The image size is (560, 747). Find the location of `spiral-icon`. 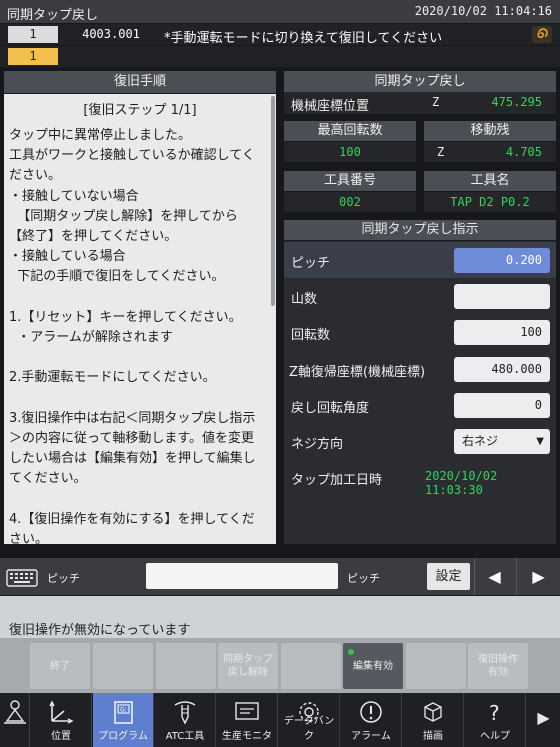

spiral-icon is located at coordinates (542, 34).